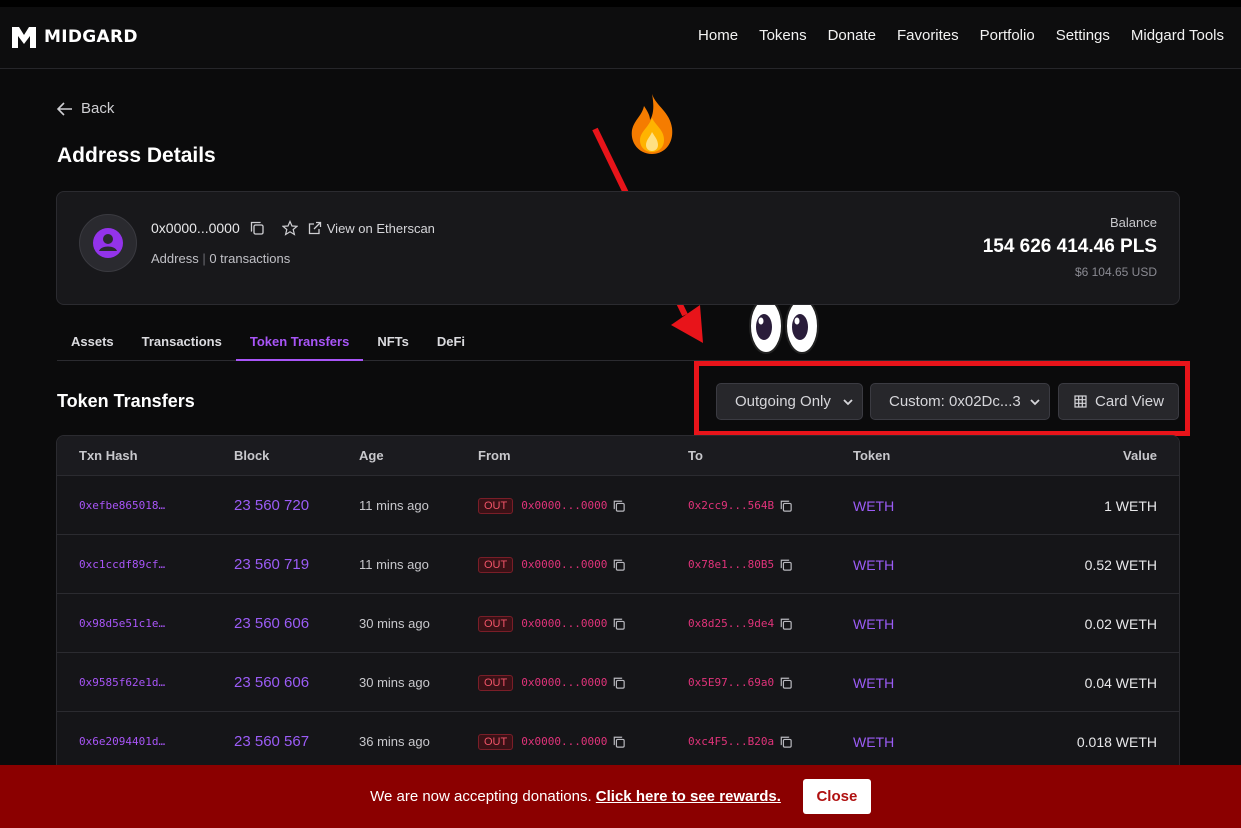 The height and width of the screenshot is (828, 1241). I want to click on tab-defi: DeFi, so click(451, 342).